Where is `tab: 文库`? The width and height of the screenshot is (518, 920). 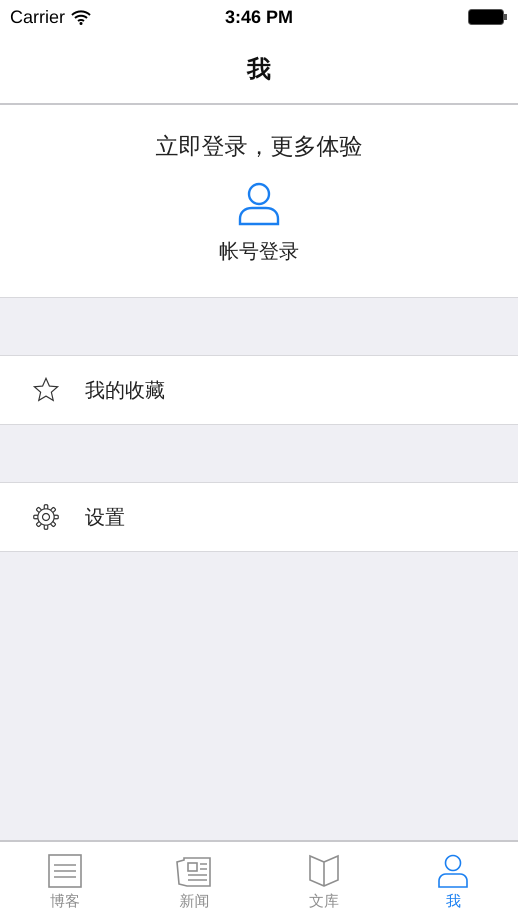
tab: 文库 is located at coordinates (323, 881).